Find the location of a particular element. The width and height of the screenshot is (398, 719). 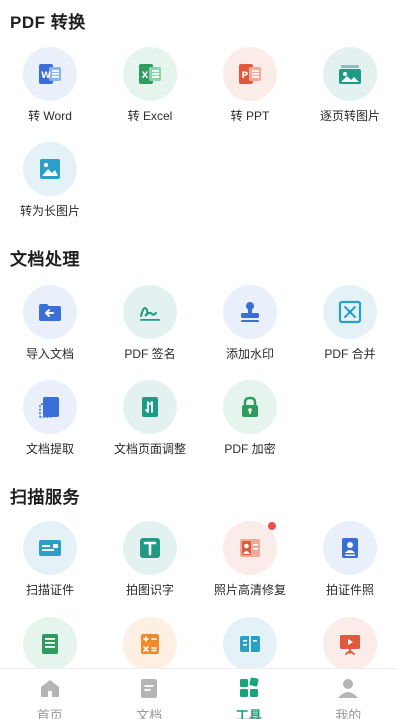

tool-label: 拍证件照 is located at coordinates (349, 590).